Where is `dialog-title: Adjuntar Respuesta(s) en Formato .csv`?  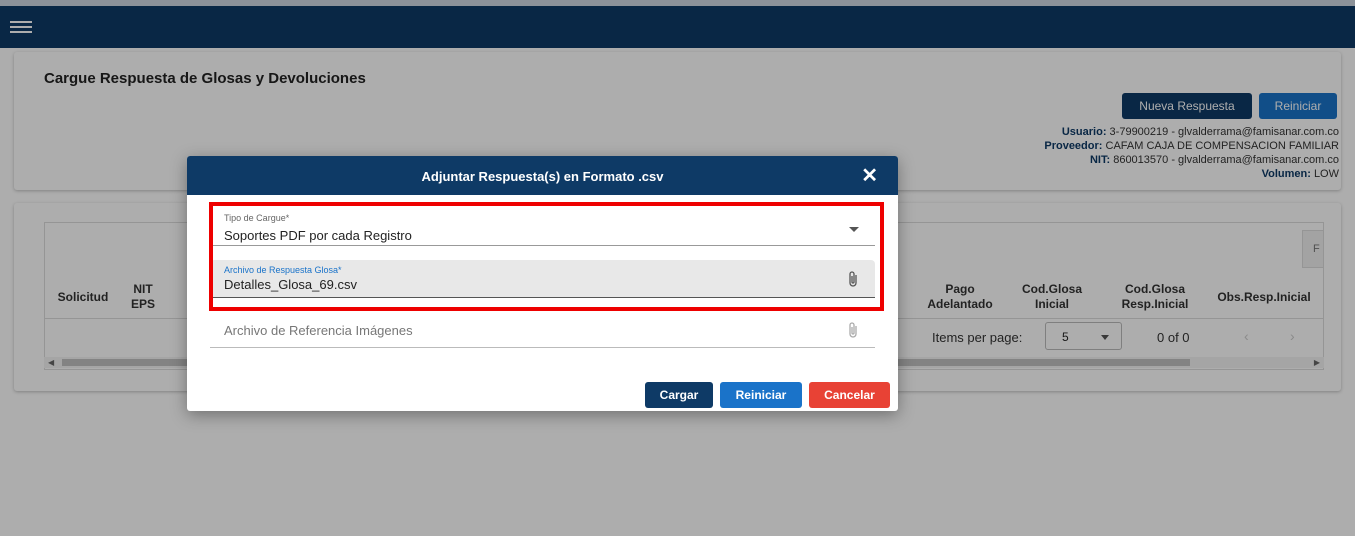
dialog-title: Adjuntar Respuesta(s) en Formato .csv is located at coordinates (542, 176).